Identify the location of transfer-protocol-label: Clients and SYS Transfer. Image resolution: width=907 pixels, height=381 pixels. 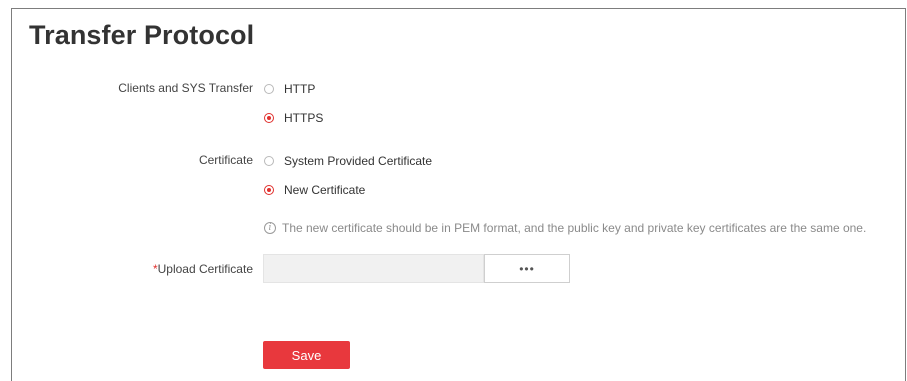
(185, 88).